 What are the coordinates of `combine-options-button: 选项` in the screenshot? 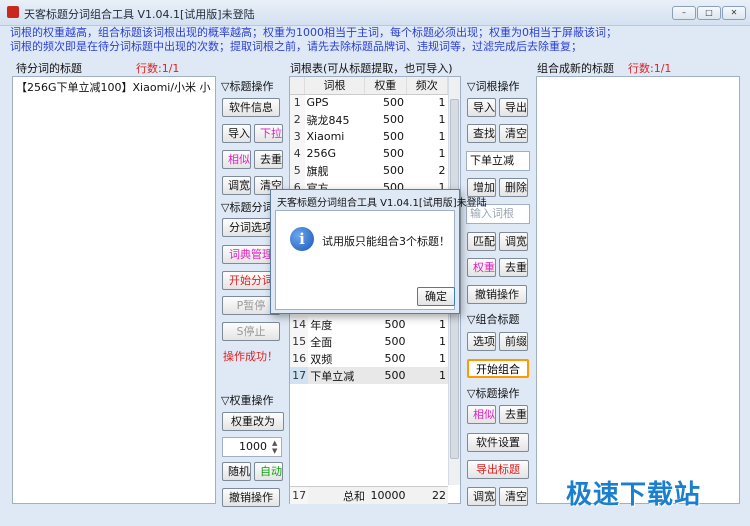 It's located at (481, 341).